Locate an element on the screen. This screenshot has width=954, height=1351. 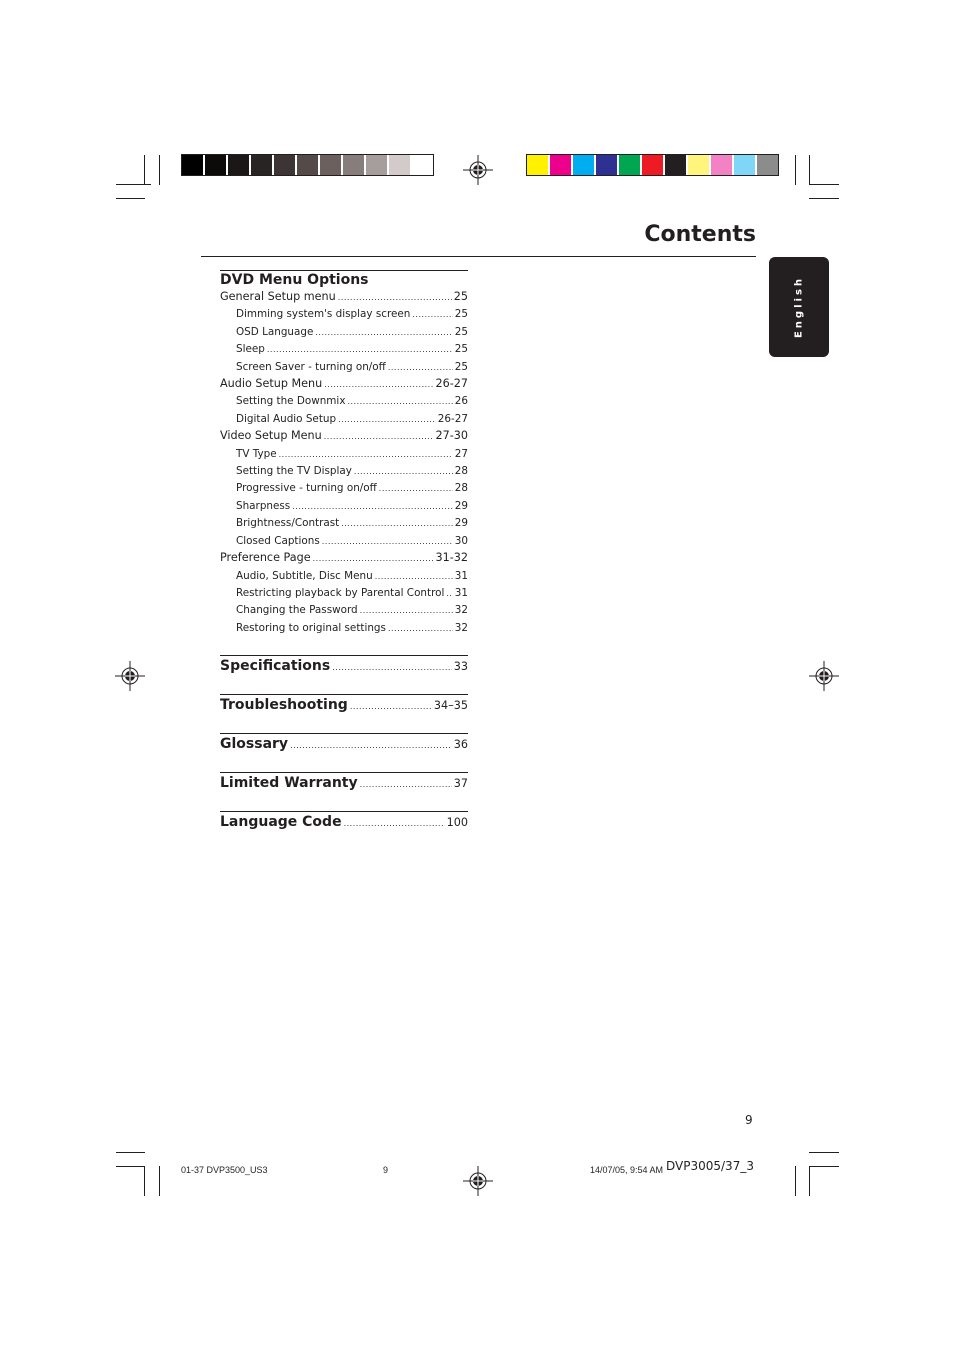
toc-entry: Closed Captions 30 is located at coordinates (344, 541).